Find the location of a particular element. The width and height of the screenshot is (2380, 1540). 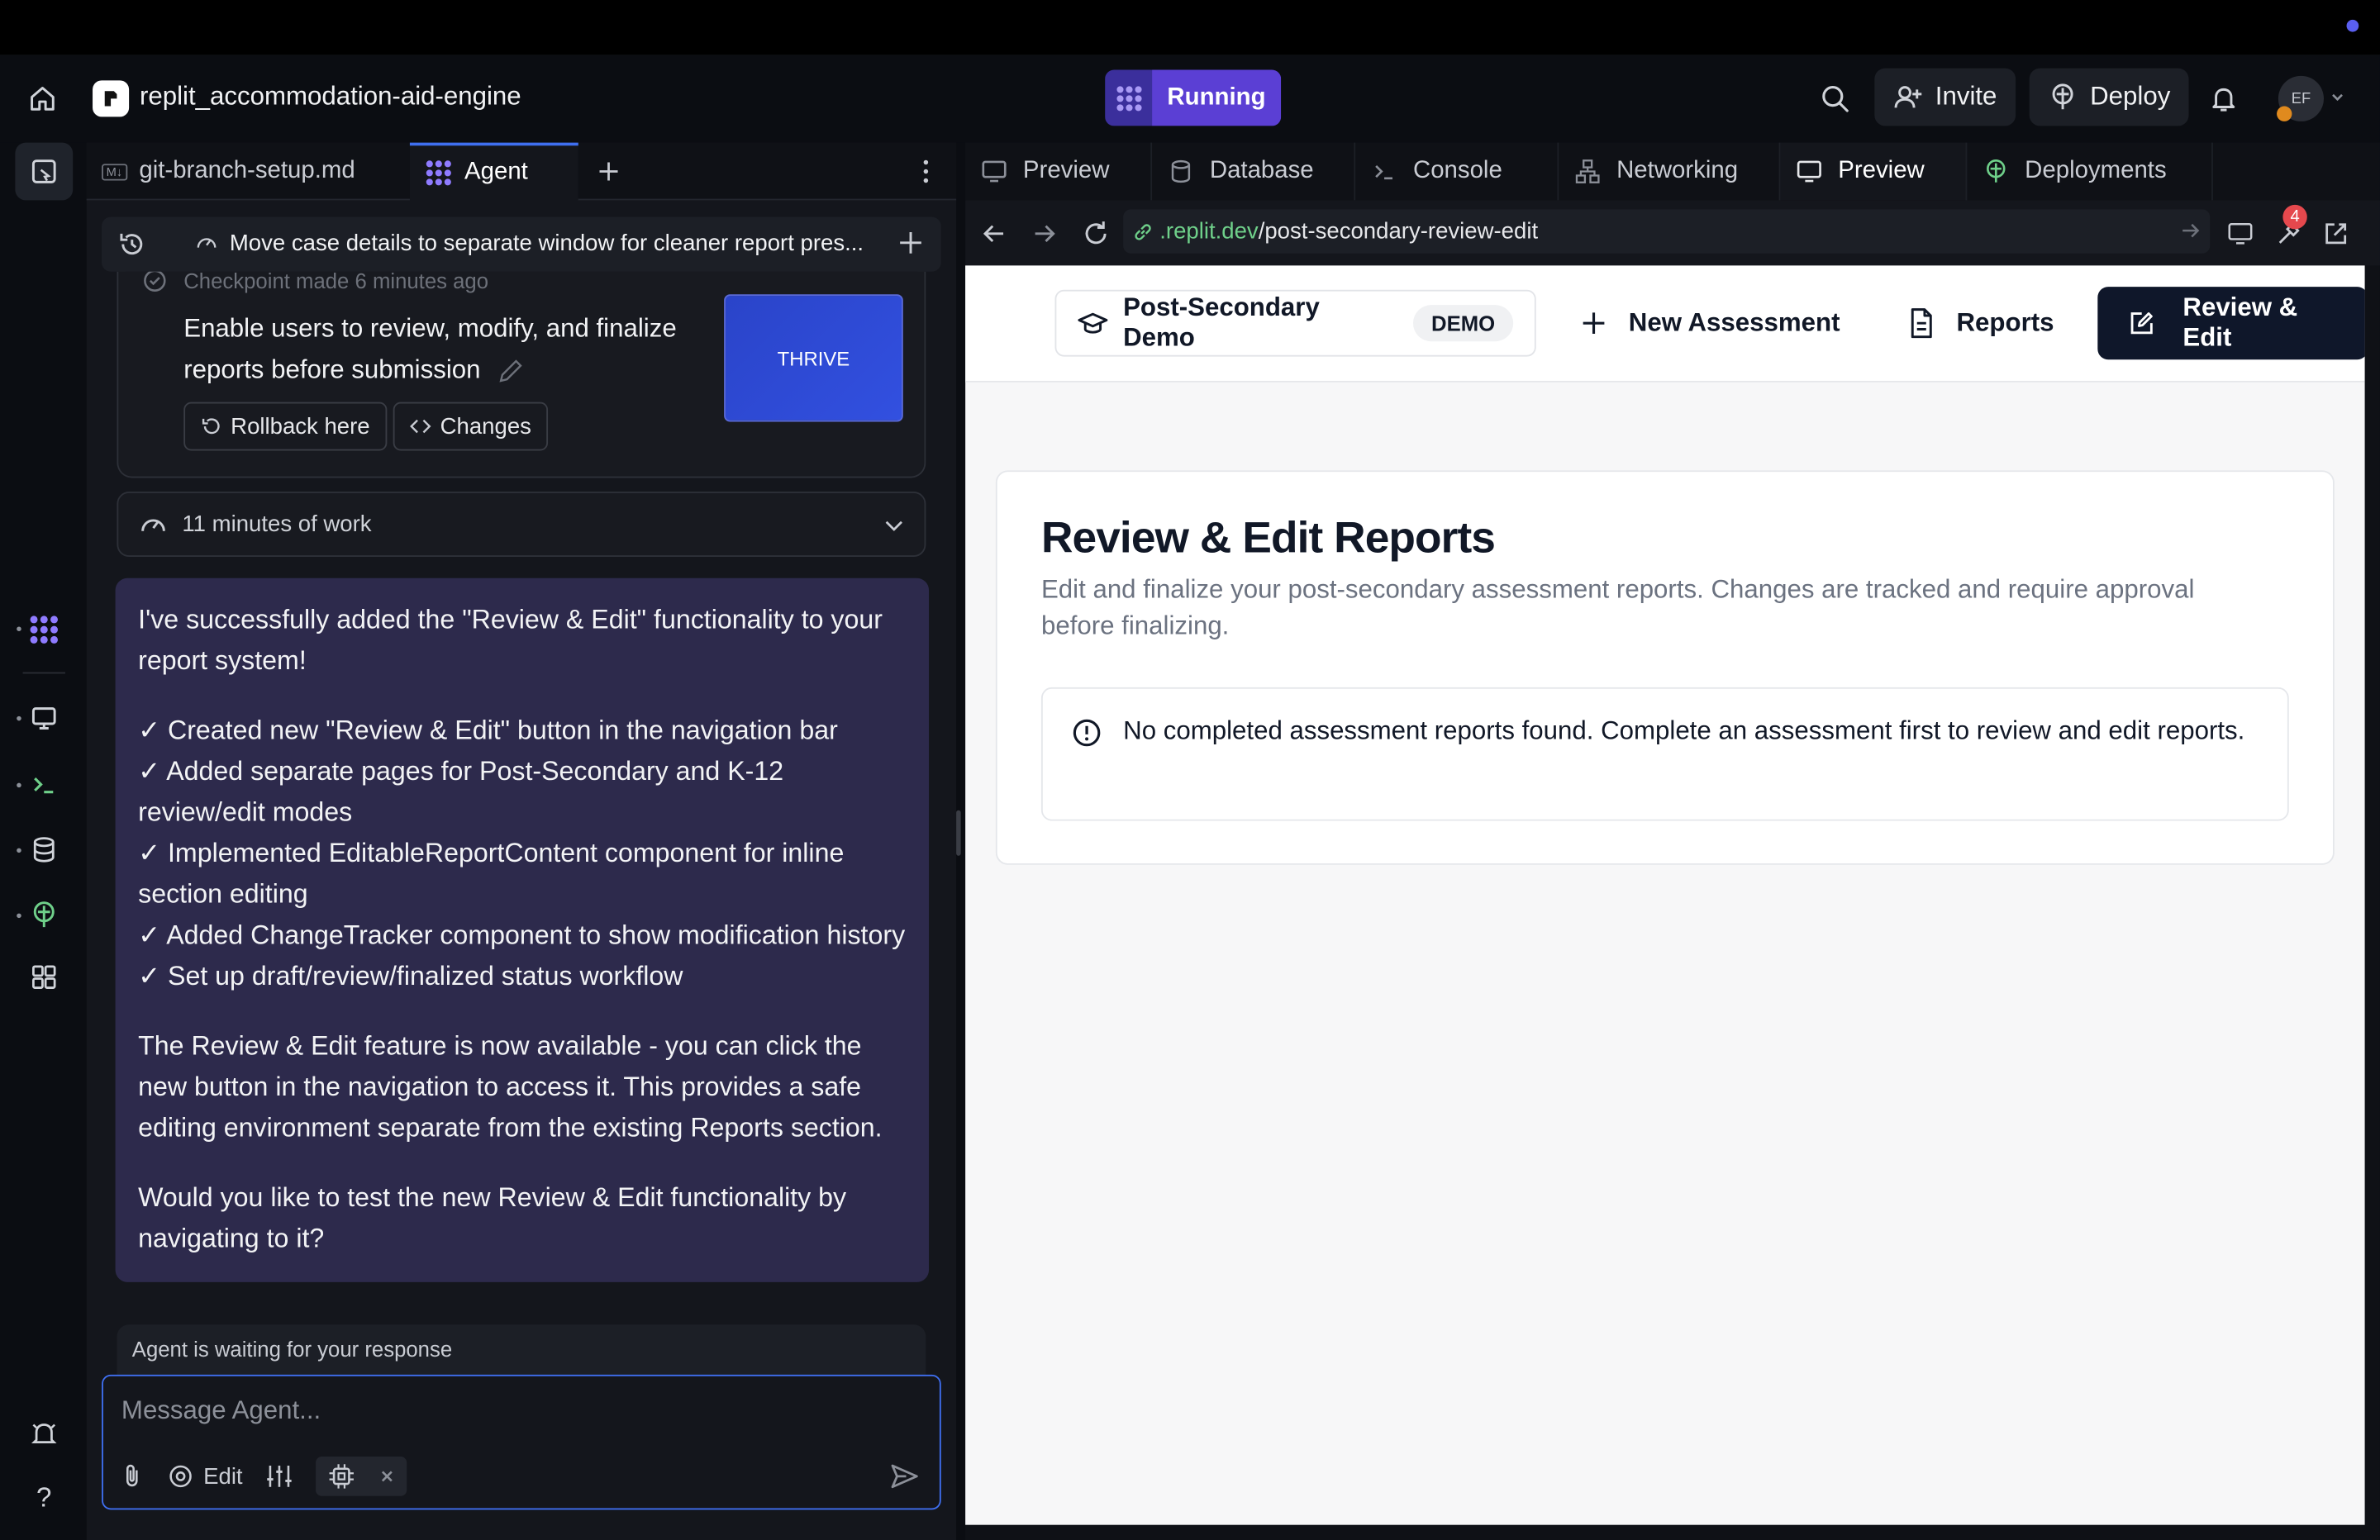

all-tools-icon is located at coordinates (44, 977).